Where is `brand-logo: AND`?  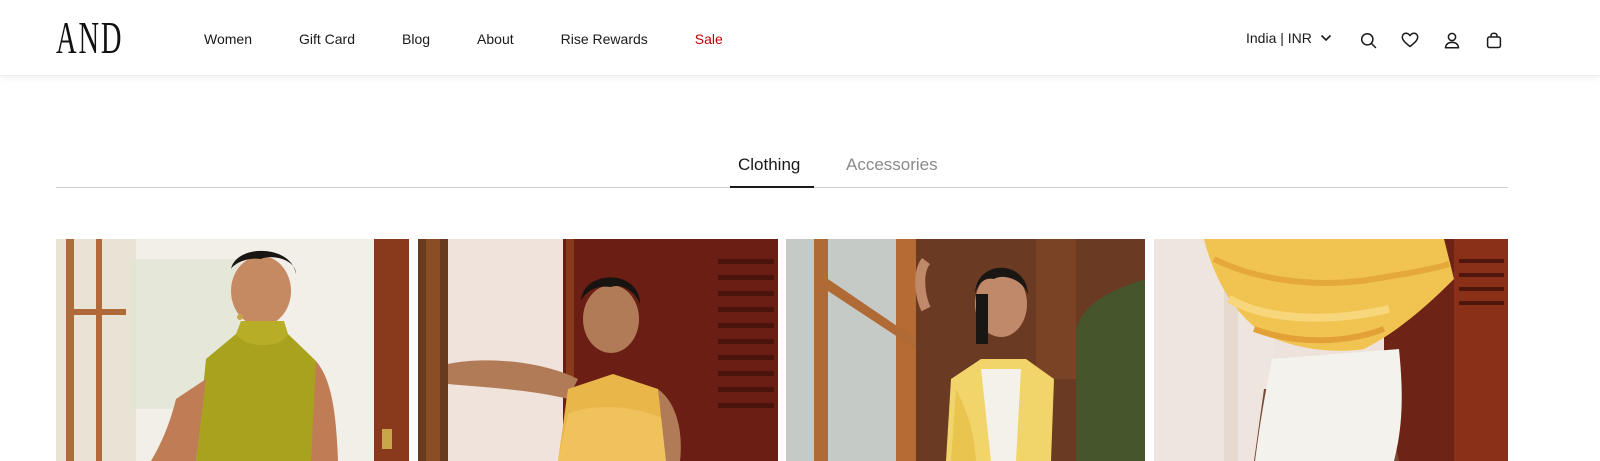 brand-logo: AND is located at coordinates (89, 38).